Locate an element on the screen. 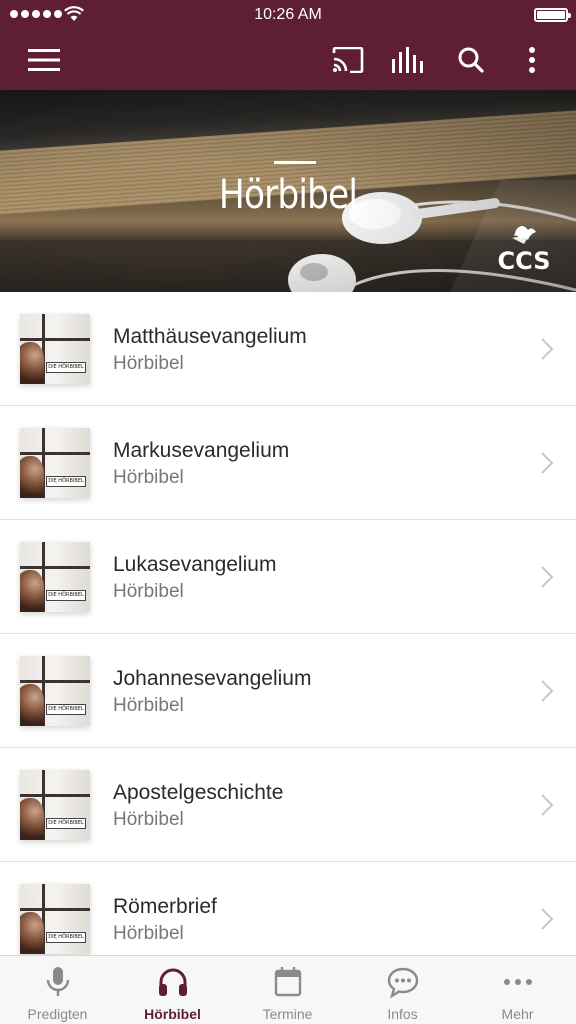  cast-button is located at coordinates (348, 60).